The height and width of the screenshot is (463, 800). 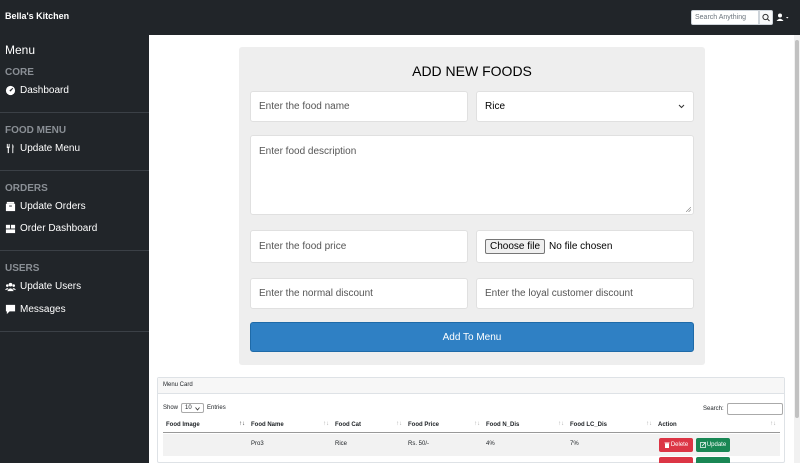 What do you see at coordinates (10, 309) in the screenshot?
I see `message-icon` at bounding box center [10, 309].